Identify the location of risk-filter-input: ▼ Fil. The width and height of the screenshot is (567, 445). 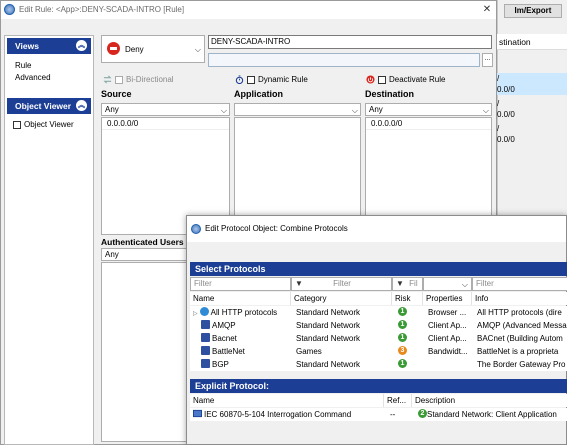
(407, 284).